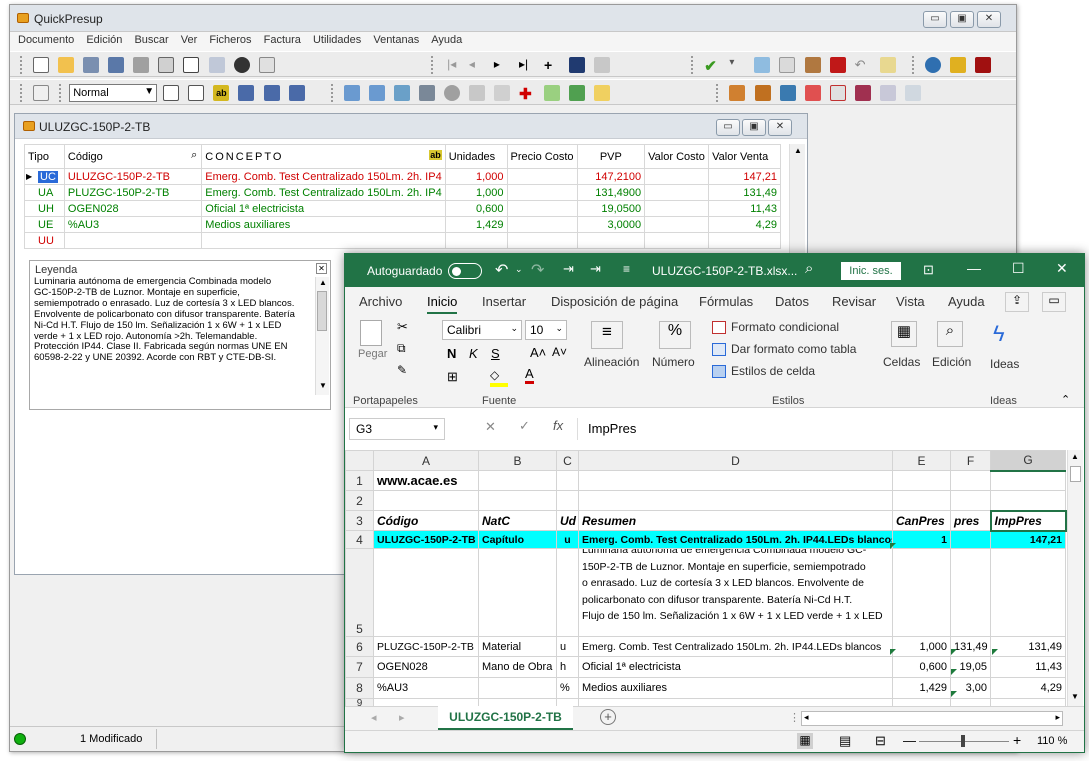 The width and height of the screenshot is (1089, 761). Describe the element at coordinates (728, 127) in the screenshot. I see `doc-minimize-button: ▭` at that location.